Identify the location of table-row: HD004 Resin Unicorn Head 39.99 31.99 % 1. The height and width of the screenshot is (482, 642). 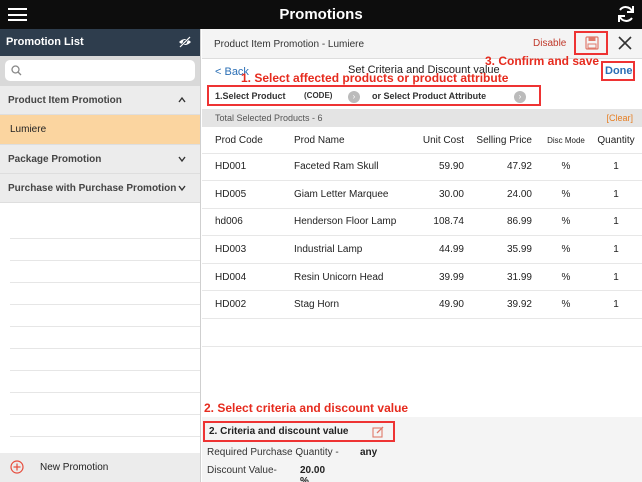
(422, 276).